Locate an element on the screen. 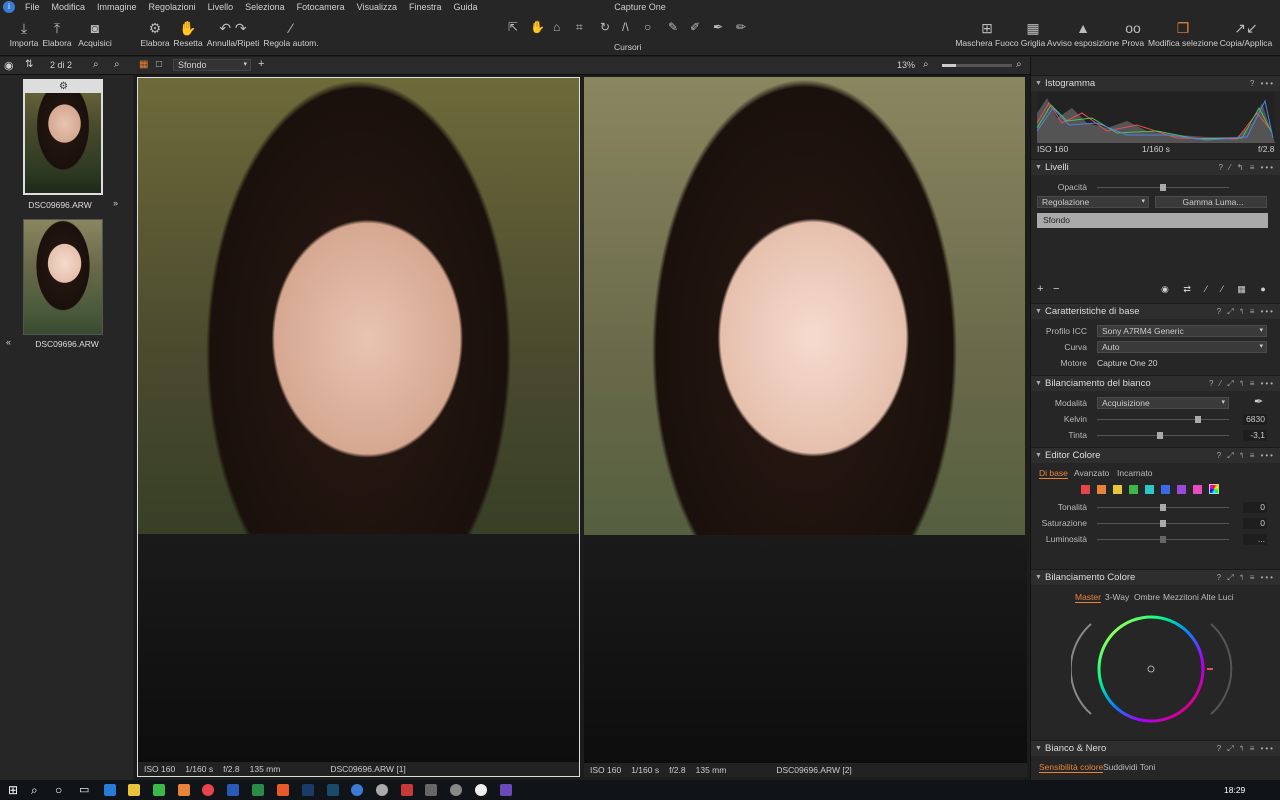 This screenshot has width=1280, height=800. multi-view-icon: ▦ is located at coordinates (143, 64).